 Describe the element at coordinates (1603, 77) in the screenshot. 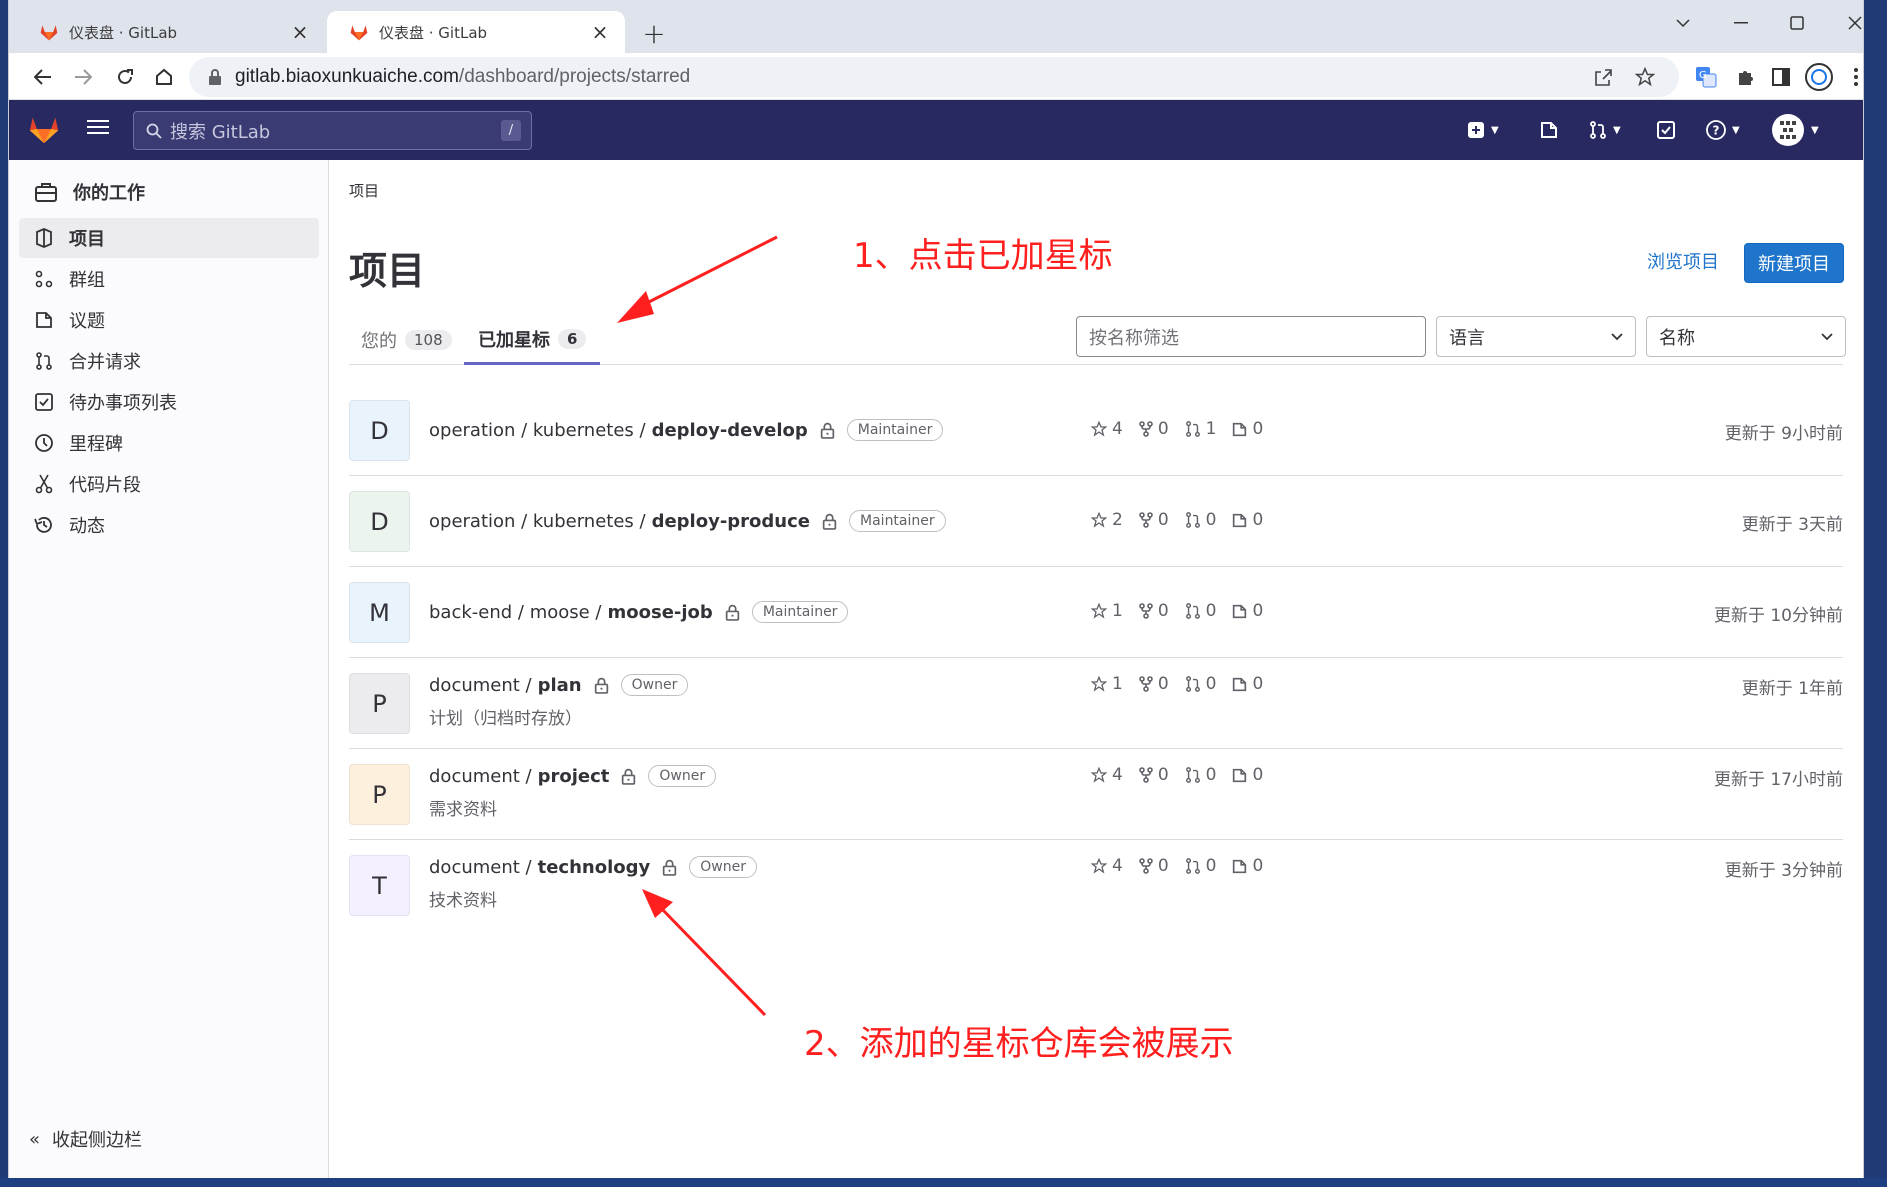

I see `share-icon` at that location.